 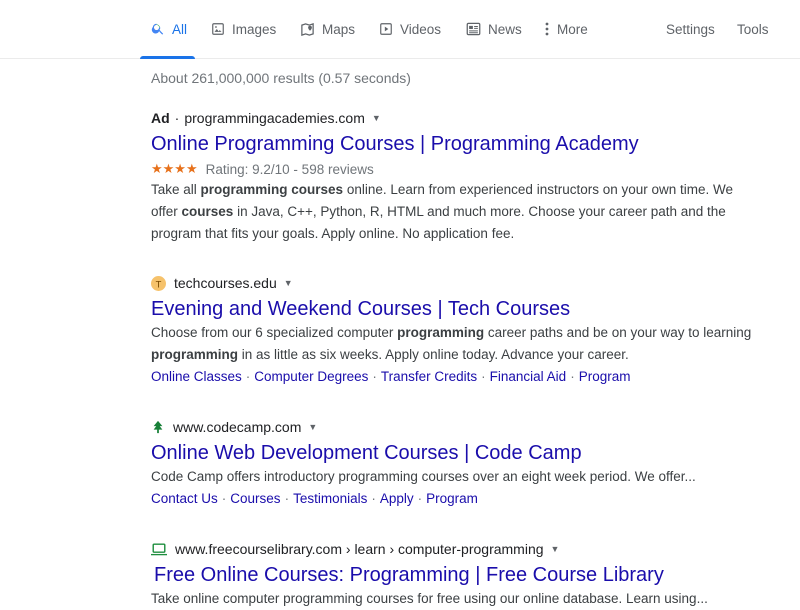 What do you see at coordinates (237, 427) in the screenshot?
I see `result-url: www.codecamp.com` at bounding box center [237, 427].